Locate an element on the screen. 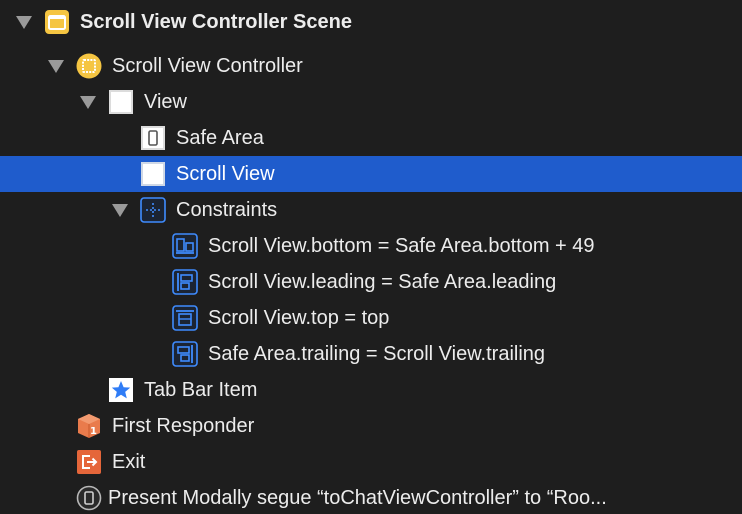 This screenshot has width=742, height=514. outline-label-view: View is located at coordinates (165, 102).